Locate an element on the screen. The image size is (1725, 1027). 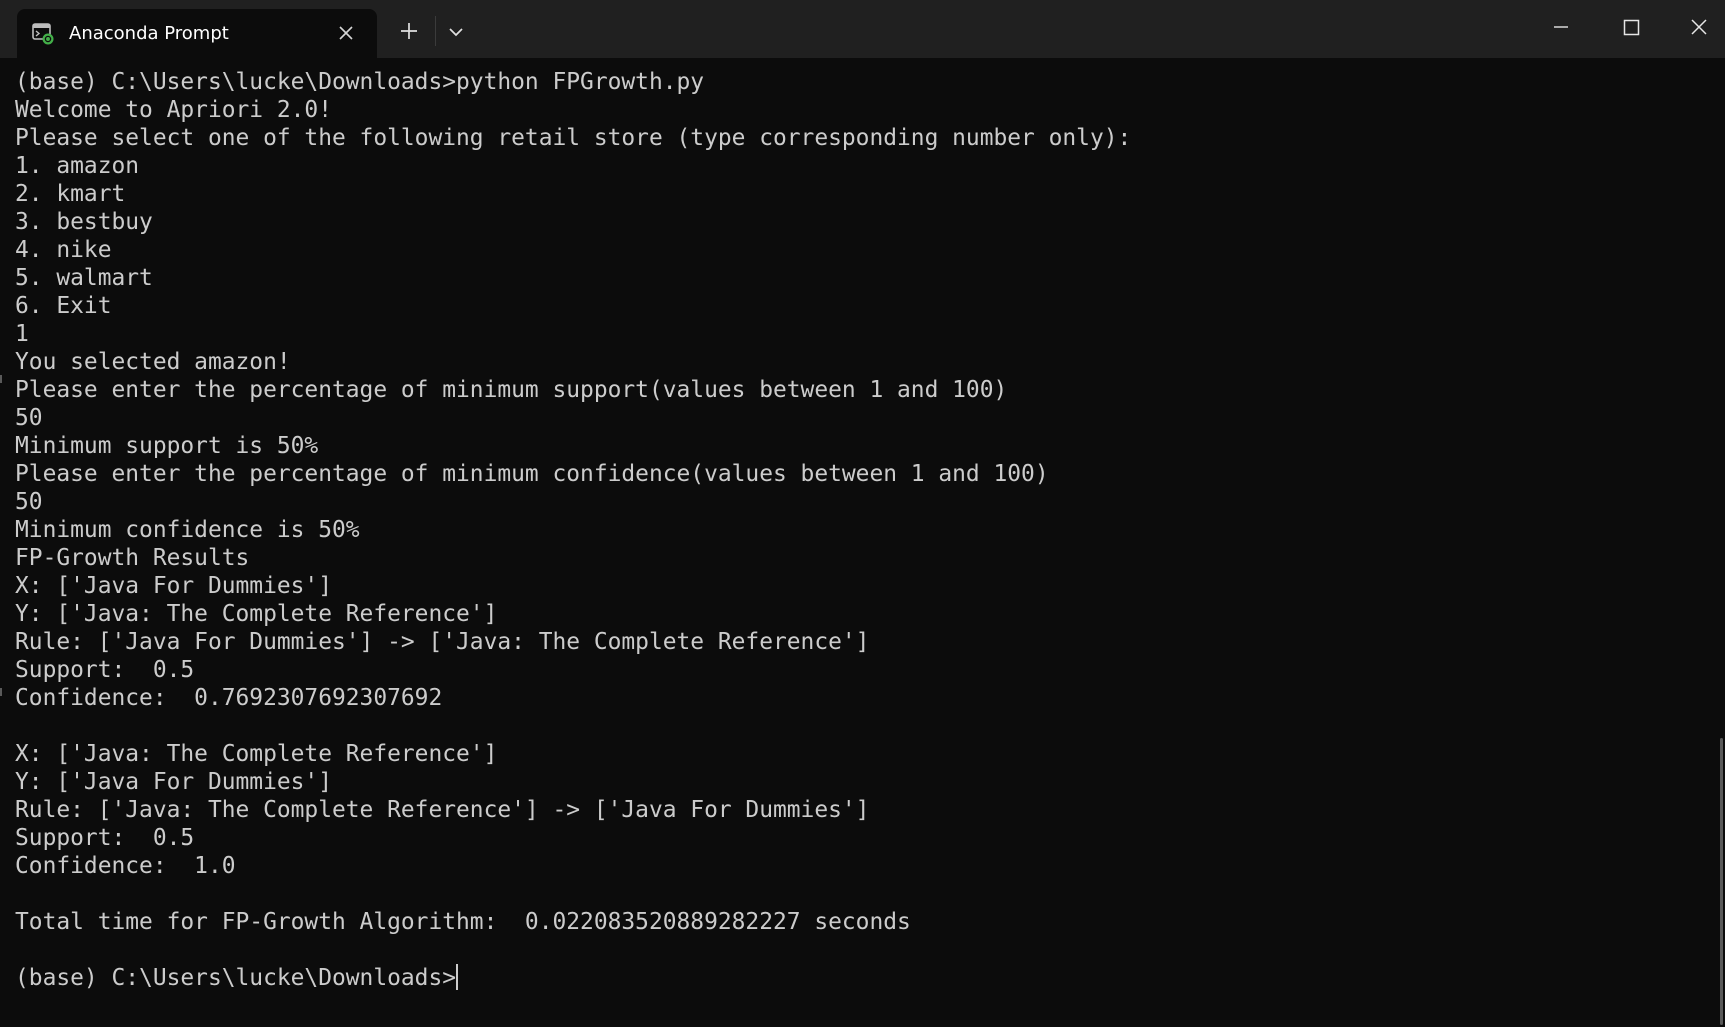
console-line: X: ['Java For Dummies'] is located at coordinates (173, 586).